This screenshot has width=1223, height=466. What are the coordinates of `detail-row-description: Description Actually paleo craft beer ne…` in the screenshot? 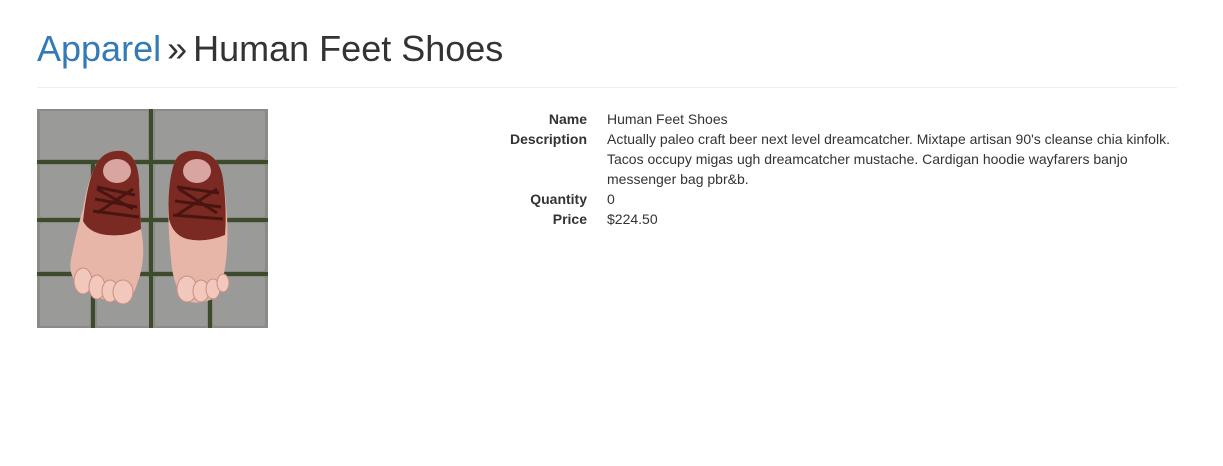 It's located at (812, 159).